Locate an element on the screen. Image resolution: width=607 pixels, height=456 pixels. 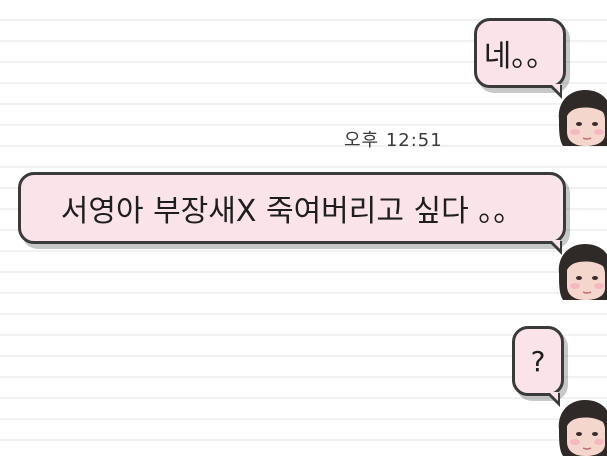
message-bubble: 서영아 부장새X 죽여버리고 싶다 。。 is located at coordinates (292, 208).